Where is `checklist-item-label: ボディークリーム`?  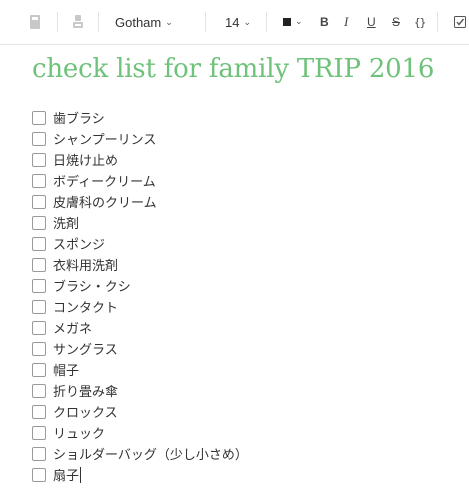
checklist-item-label: ボディークリーム is located at coordinates (104, 180).